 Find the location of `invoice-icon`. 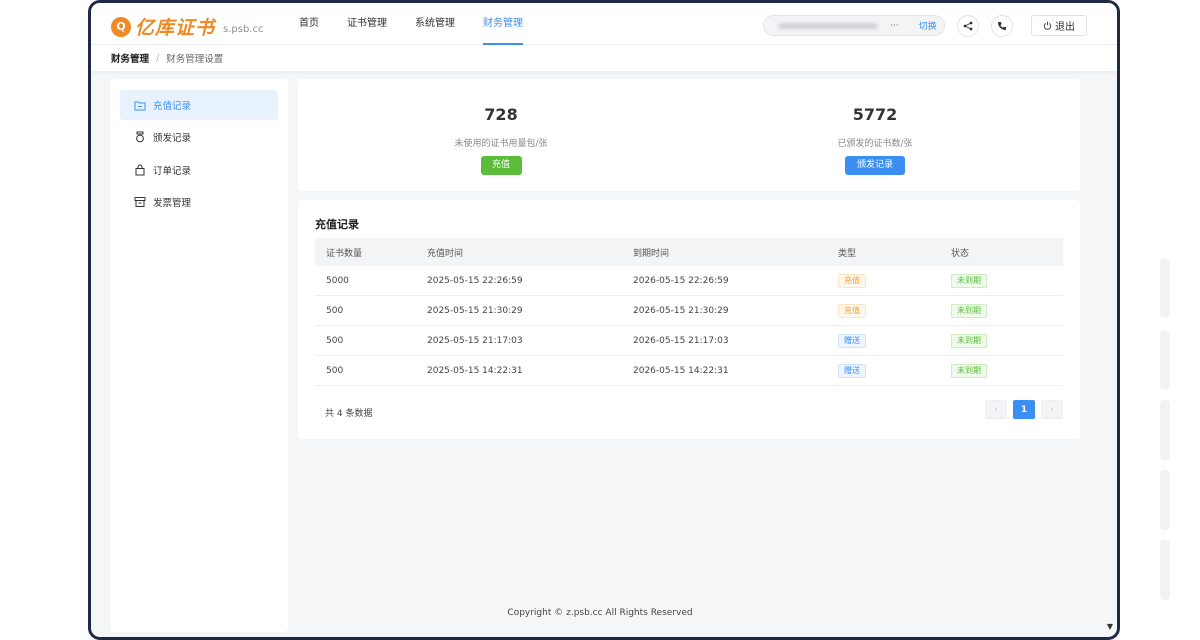

invoice-icon is located at coordinates (140, 202).